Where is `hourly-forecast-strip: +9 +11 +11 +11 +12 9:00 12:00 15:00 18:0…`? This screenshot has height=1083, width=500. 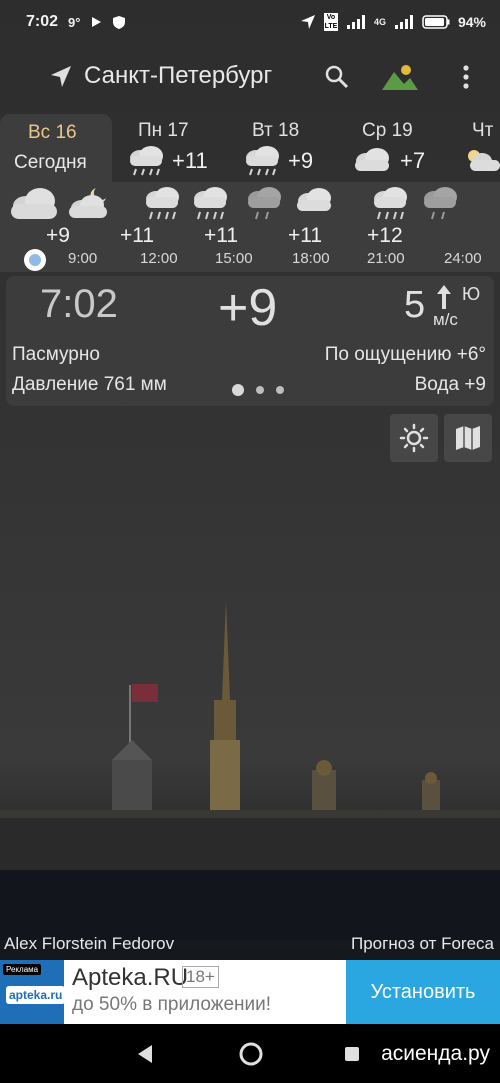
hourly-forecast-strip: +9 +11 +11 +11 +12 9:00 12:00 15:00 18:0… is located at coordinates (250, 227).